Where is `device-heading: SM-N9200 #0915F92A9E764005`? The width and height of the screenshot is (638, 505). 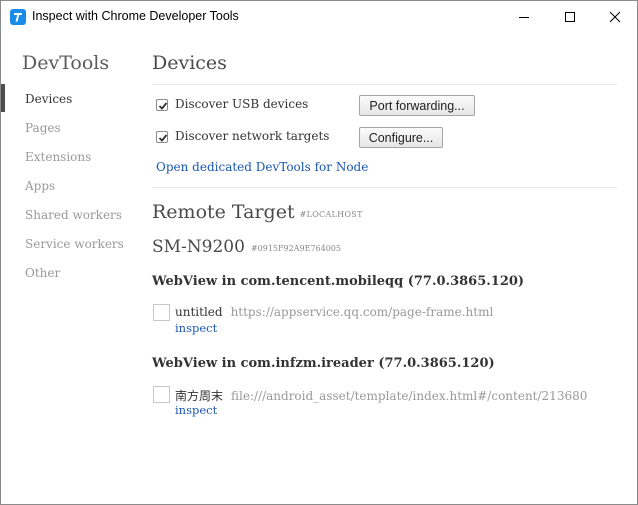 device-heading: SM-N9200 #0915F92A9E764005 is located at coordinates (246, 247).